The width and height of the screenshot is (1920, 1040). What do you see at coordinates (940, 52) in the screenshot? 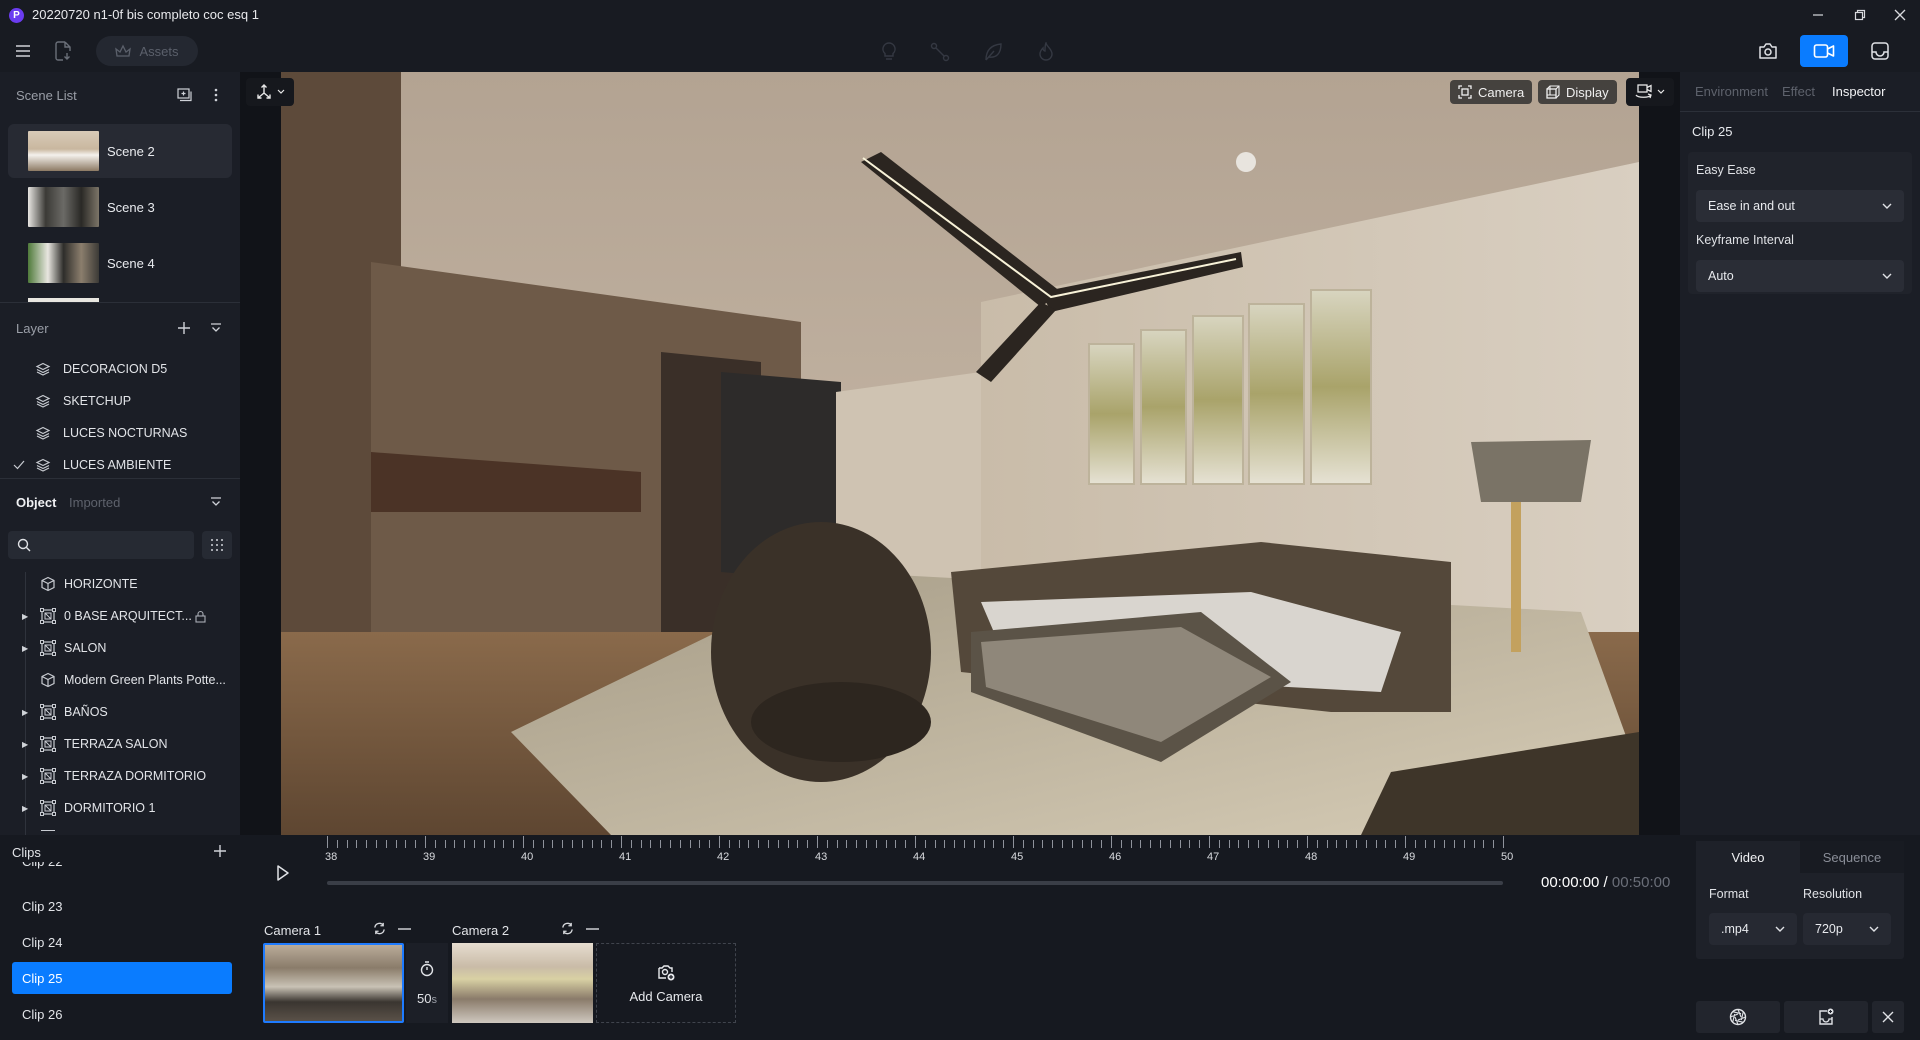
I see `path-tool-button` at bounding box center [940, 52].